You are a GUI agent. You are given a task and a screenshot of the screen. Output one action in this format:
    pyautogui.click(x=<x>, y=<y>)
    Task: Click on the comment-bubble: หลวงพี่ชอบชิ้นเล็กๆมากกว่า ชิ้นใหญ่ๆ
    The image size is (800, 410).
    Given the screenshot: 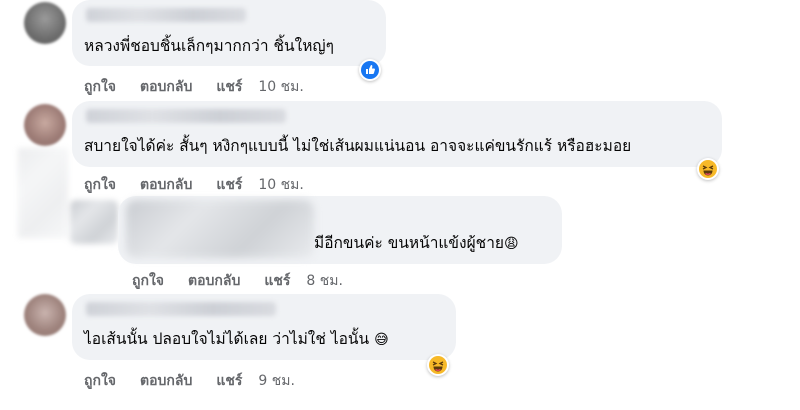 What is the action you would take?
    pyautogui.click(x=229, y=33)
    